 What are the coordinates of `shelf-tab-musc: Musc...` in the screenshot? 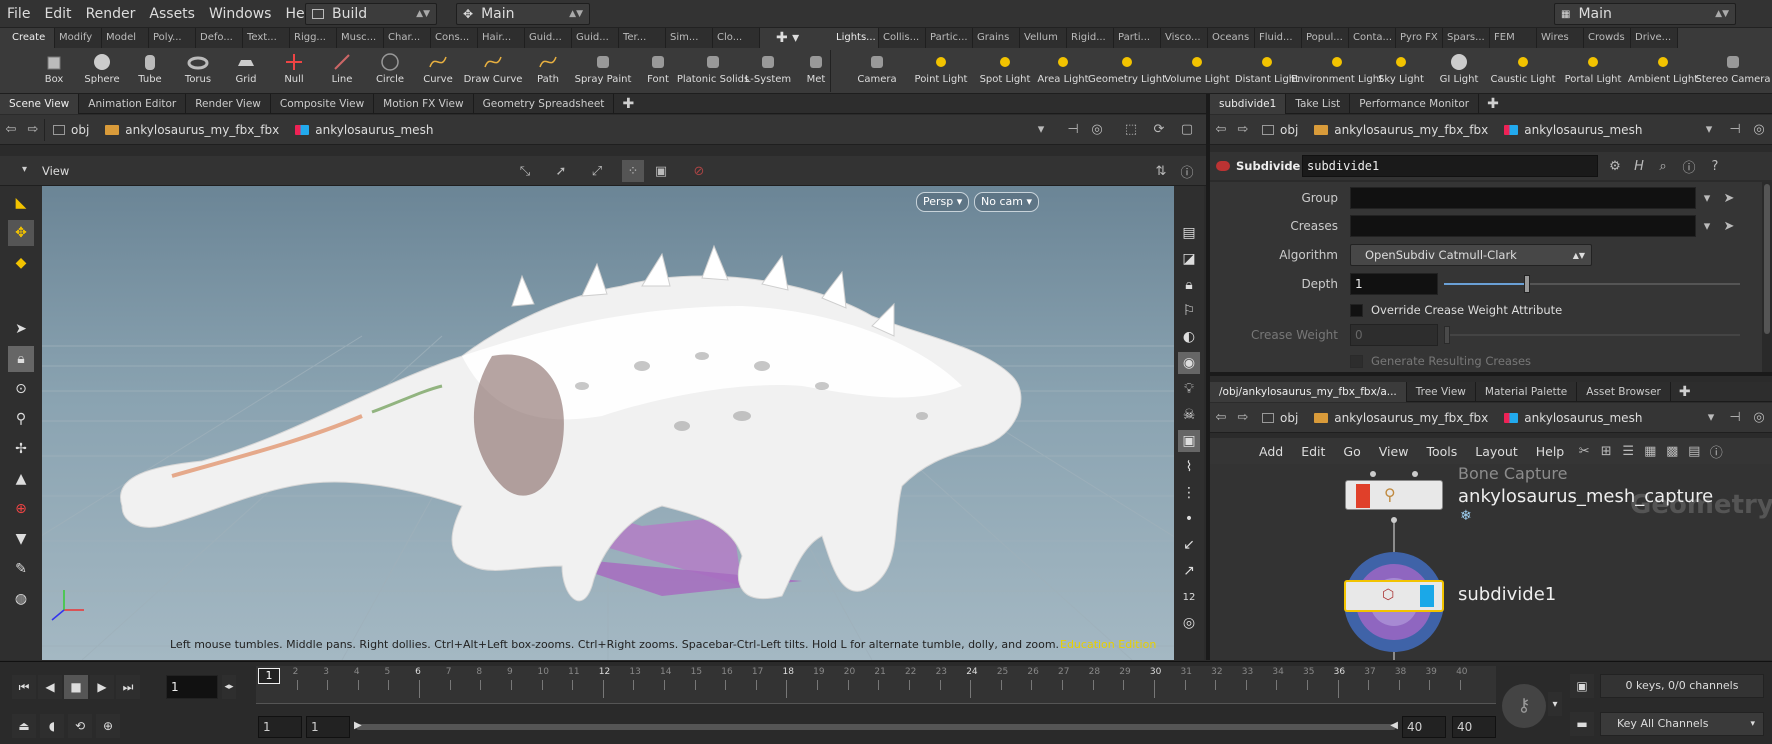 It's located at (360, 38).